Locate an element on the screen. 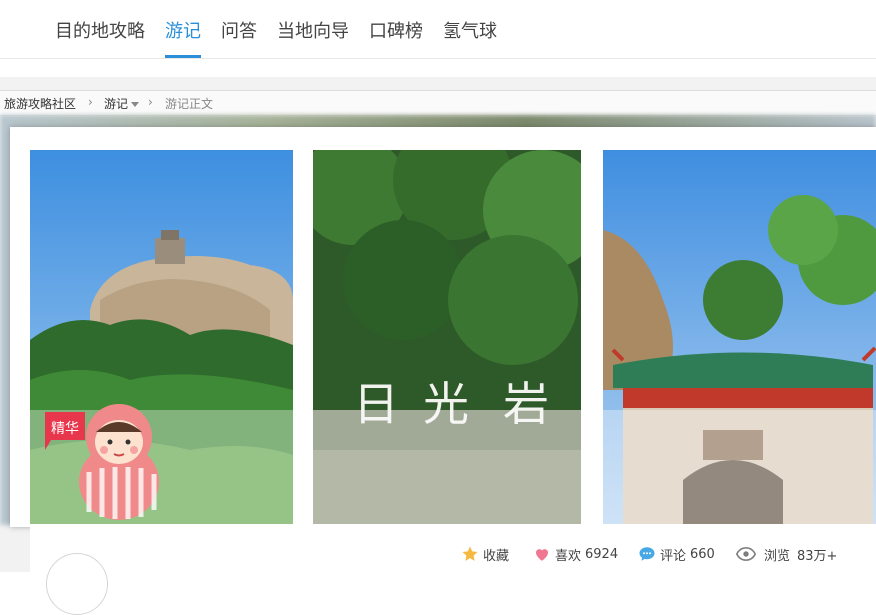 The height and width of the screenshot is (615, 876). matryoshka-doll-icon is located at coordinates (119, 462).